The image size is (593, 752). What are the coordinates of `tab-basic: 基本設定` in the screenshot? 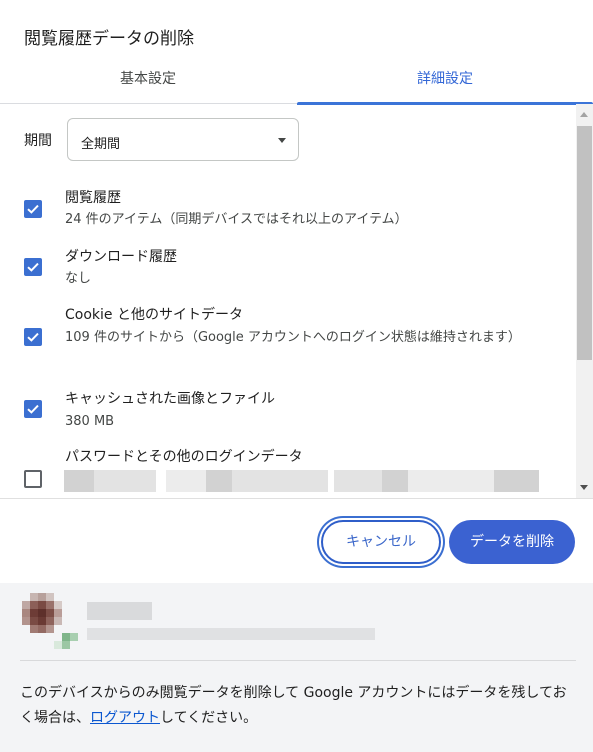 It's located at (148, 83).